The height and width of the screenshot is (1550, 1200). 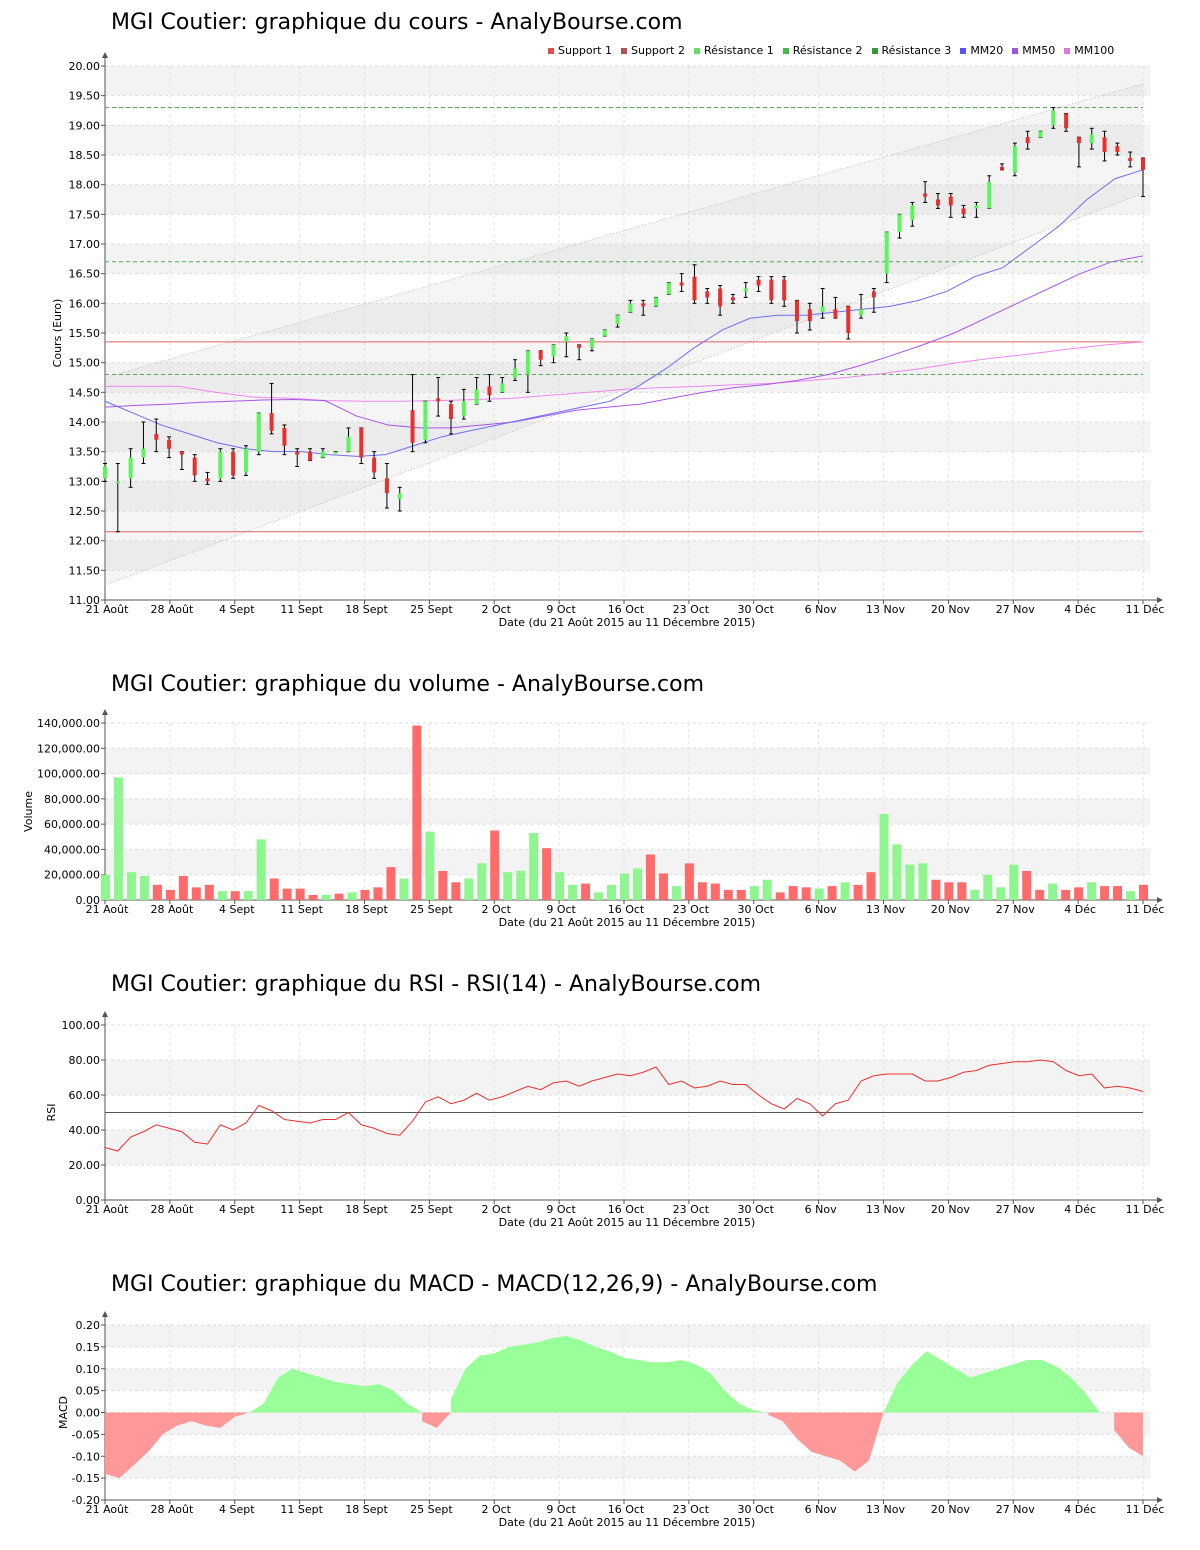 What do you see at coordinates (68, 748) in the screenshot?
I see `y-tick-label: 120,000.00` at bounding box center [68, 748].